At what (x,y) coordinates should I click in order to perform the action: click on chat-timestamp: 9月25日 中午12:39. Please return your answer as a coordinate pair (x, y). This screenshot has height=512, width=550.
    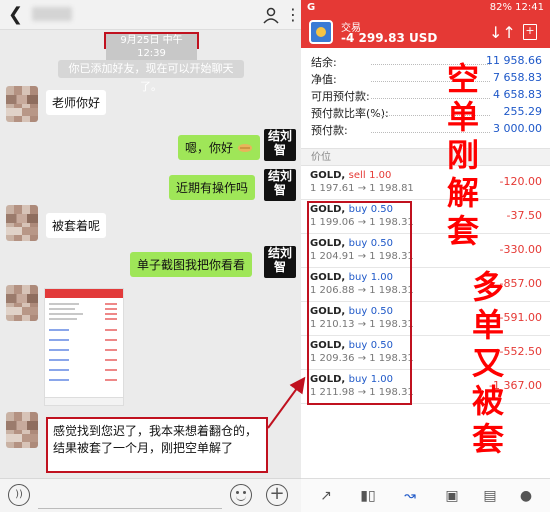
    Looking at the image, I should click on (151, 47).